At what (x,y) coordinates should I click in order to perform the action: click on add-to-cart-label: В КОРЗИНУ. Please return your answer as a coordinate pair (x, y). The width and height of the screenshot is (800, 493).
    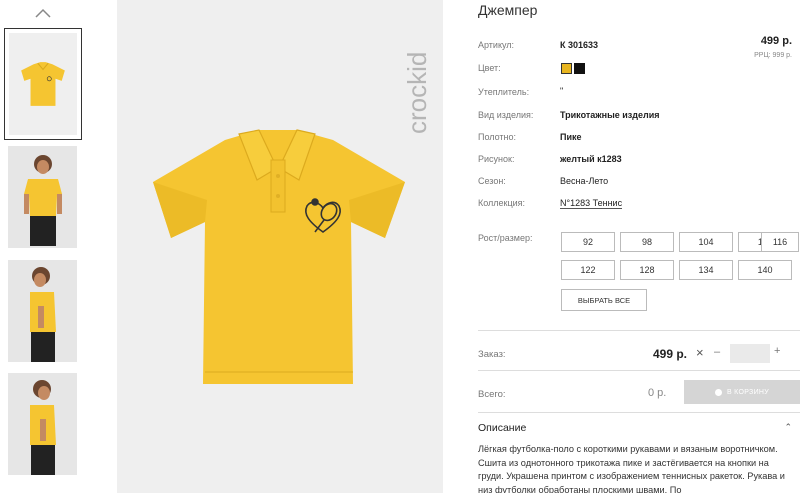
    Looking at the image, I should click on (748, 392).